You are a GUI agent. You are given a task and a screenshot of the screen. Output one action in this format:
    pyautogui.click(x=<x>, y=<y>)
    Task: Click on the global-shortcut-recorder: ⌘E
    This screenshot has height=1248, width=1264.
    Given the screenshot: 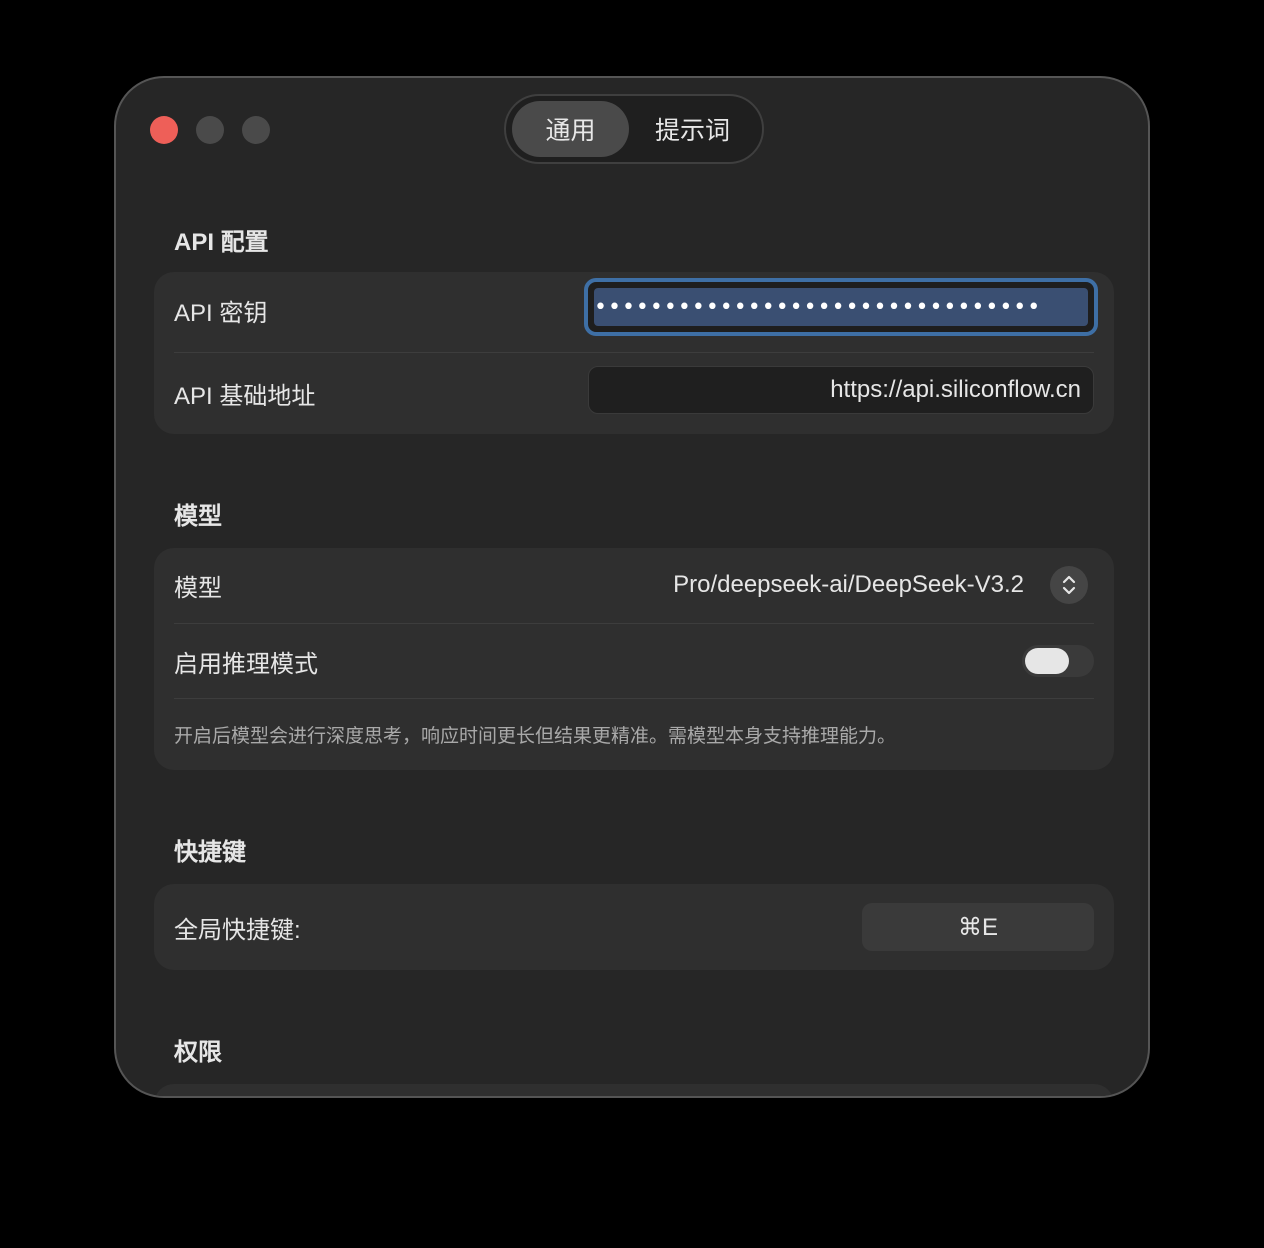 What is the action you would take?
    pyautogui.click(x=978, y=927)
    